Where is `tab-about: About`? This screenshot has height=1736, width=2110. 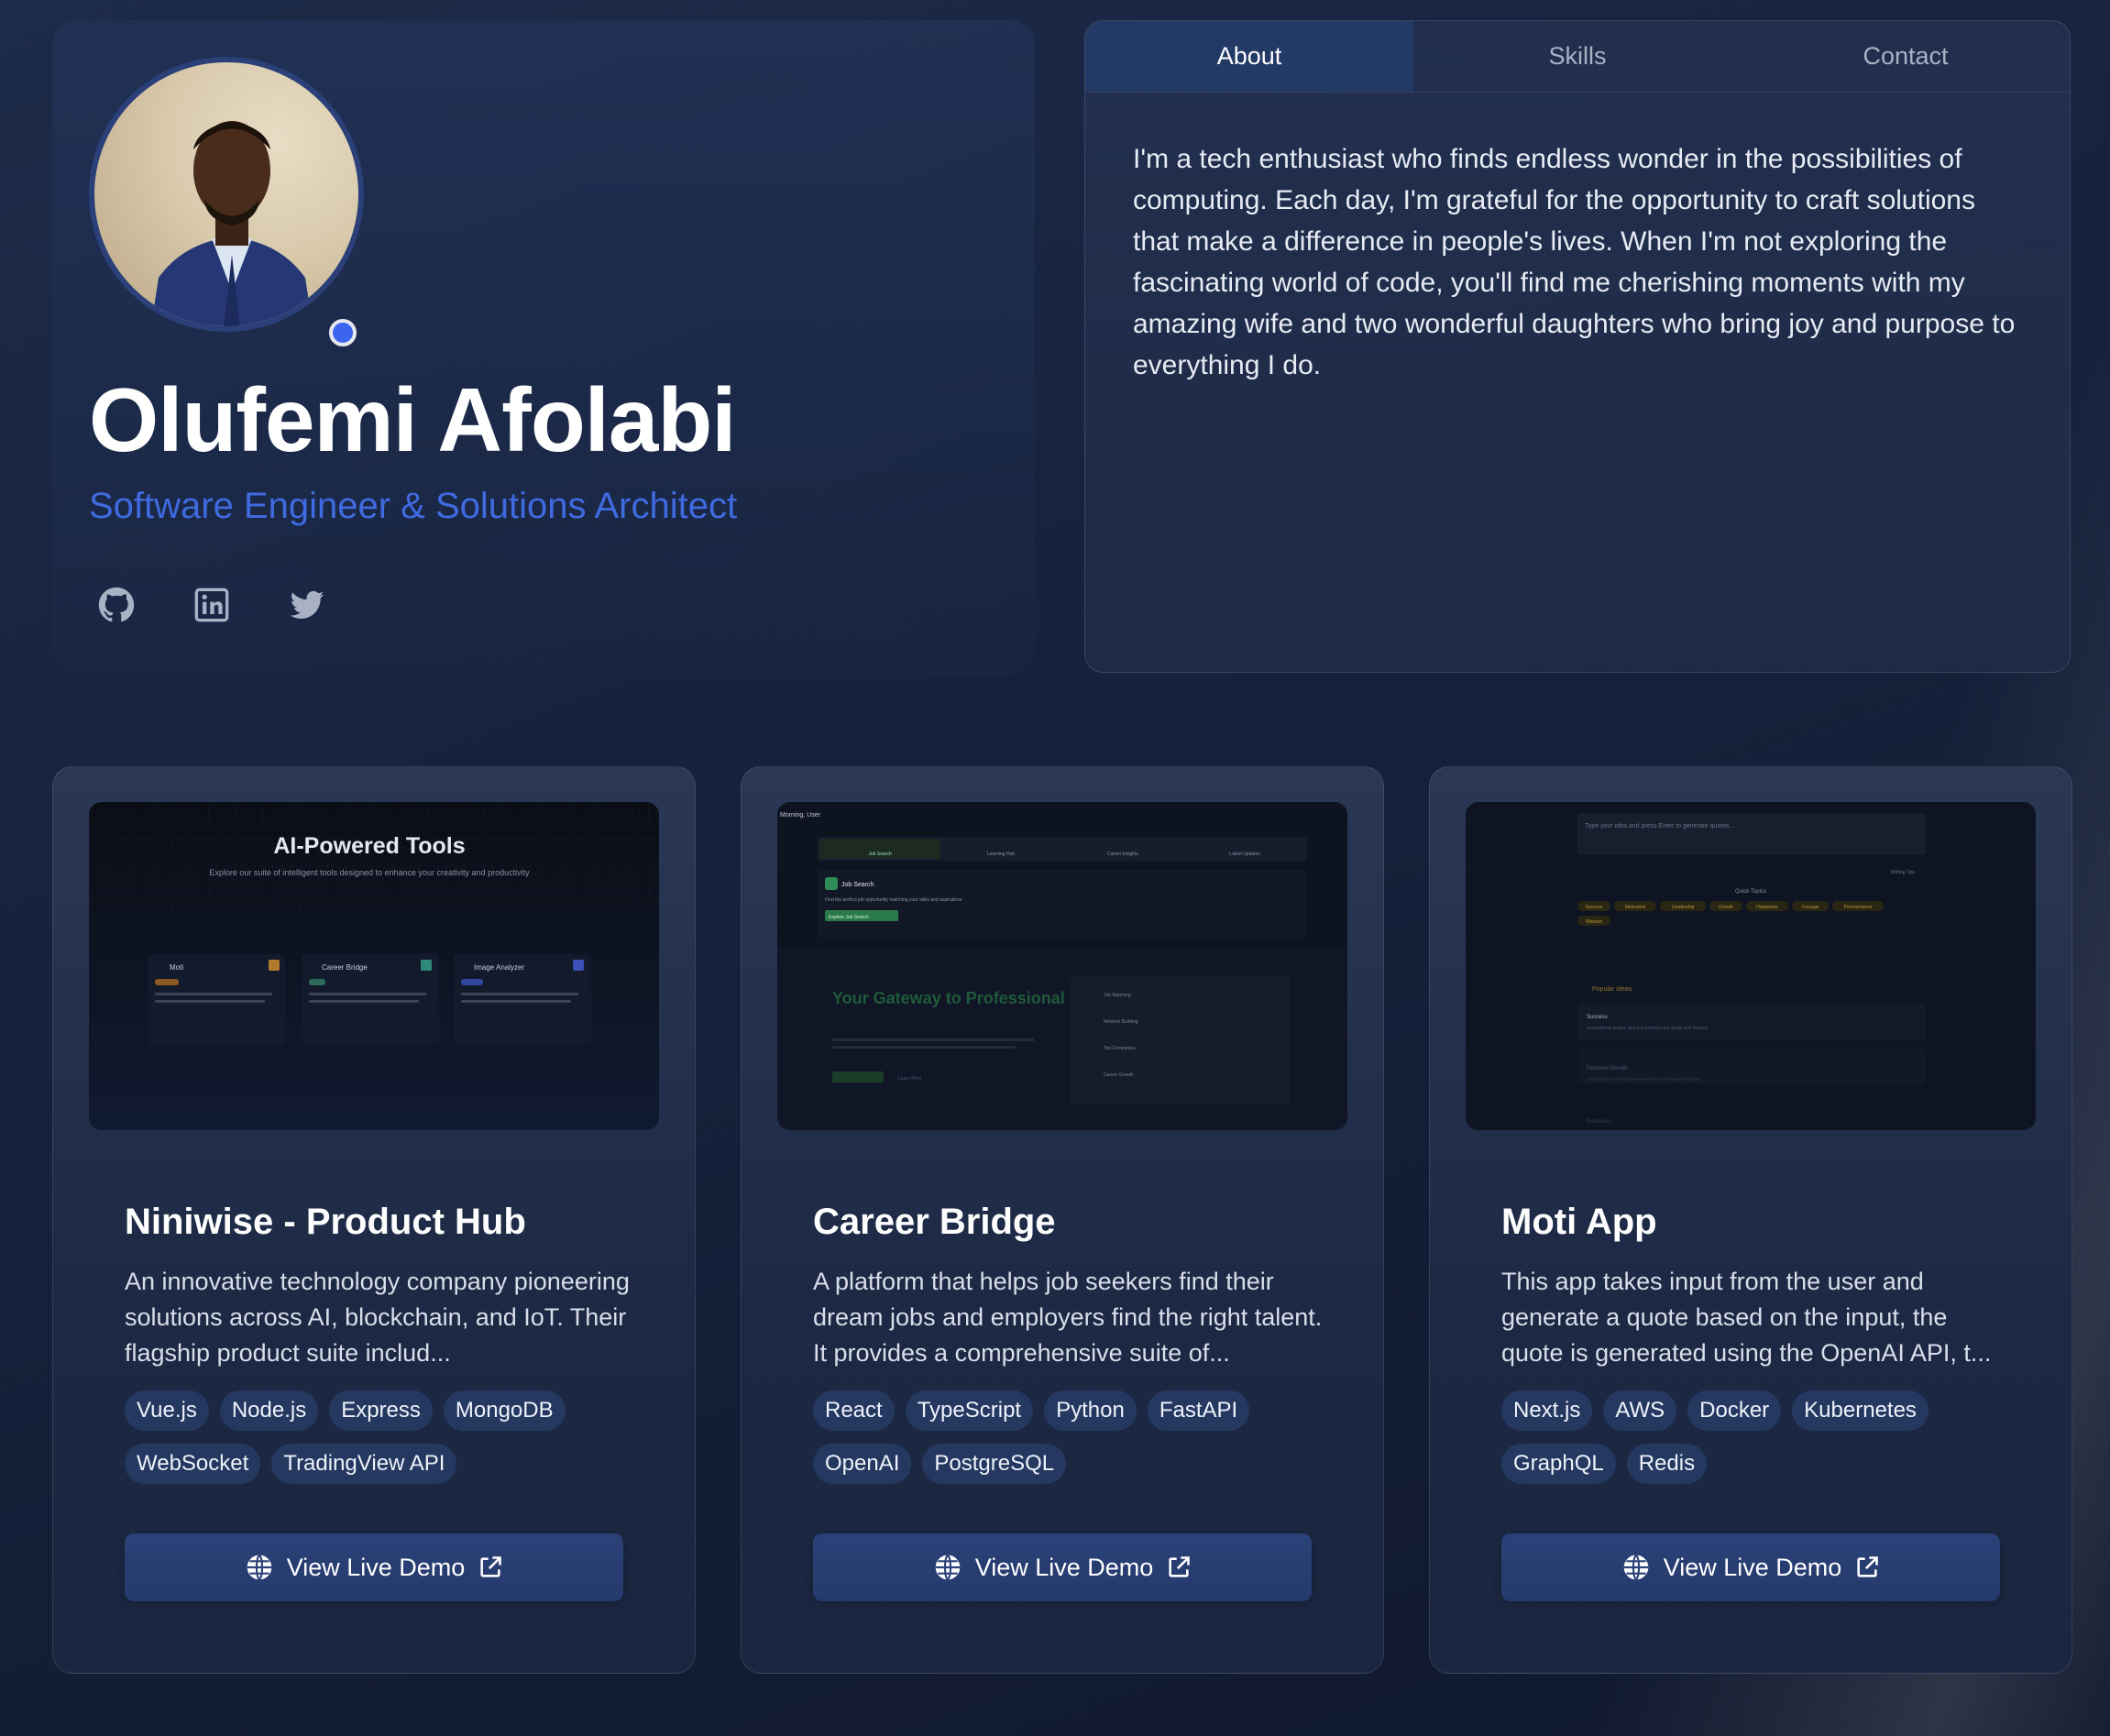
tab-about: About is located at coordinates (1249, 57).